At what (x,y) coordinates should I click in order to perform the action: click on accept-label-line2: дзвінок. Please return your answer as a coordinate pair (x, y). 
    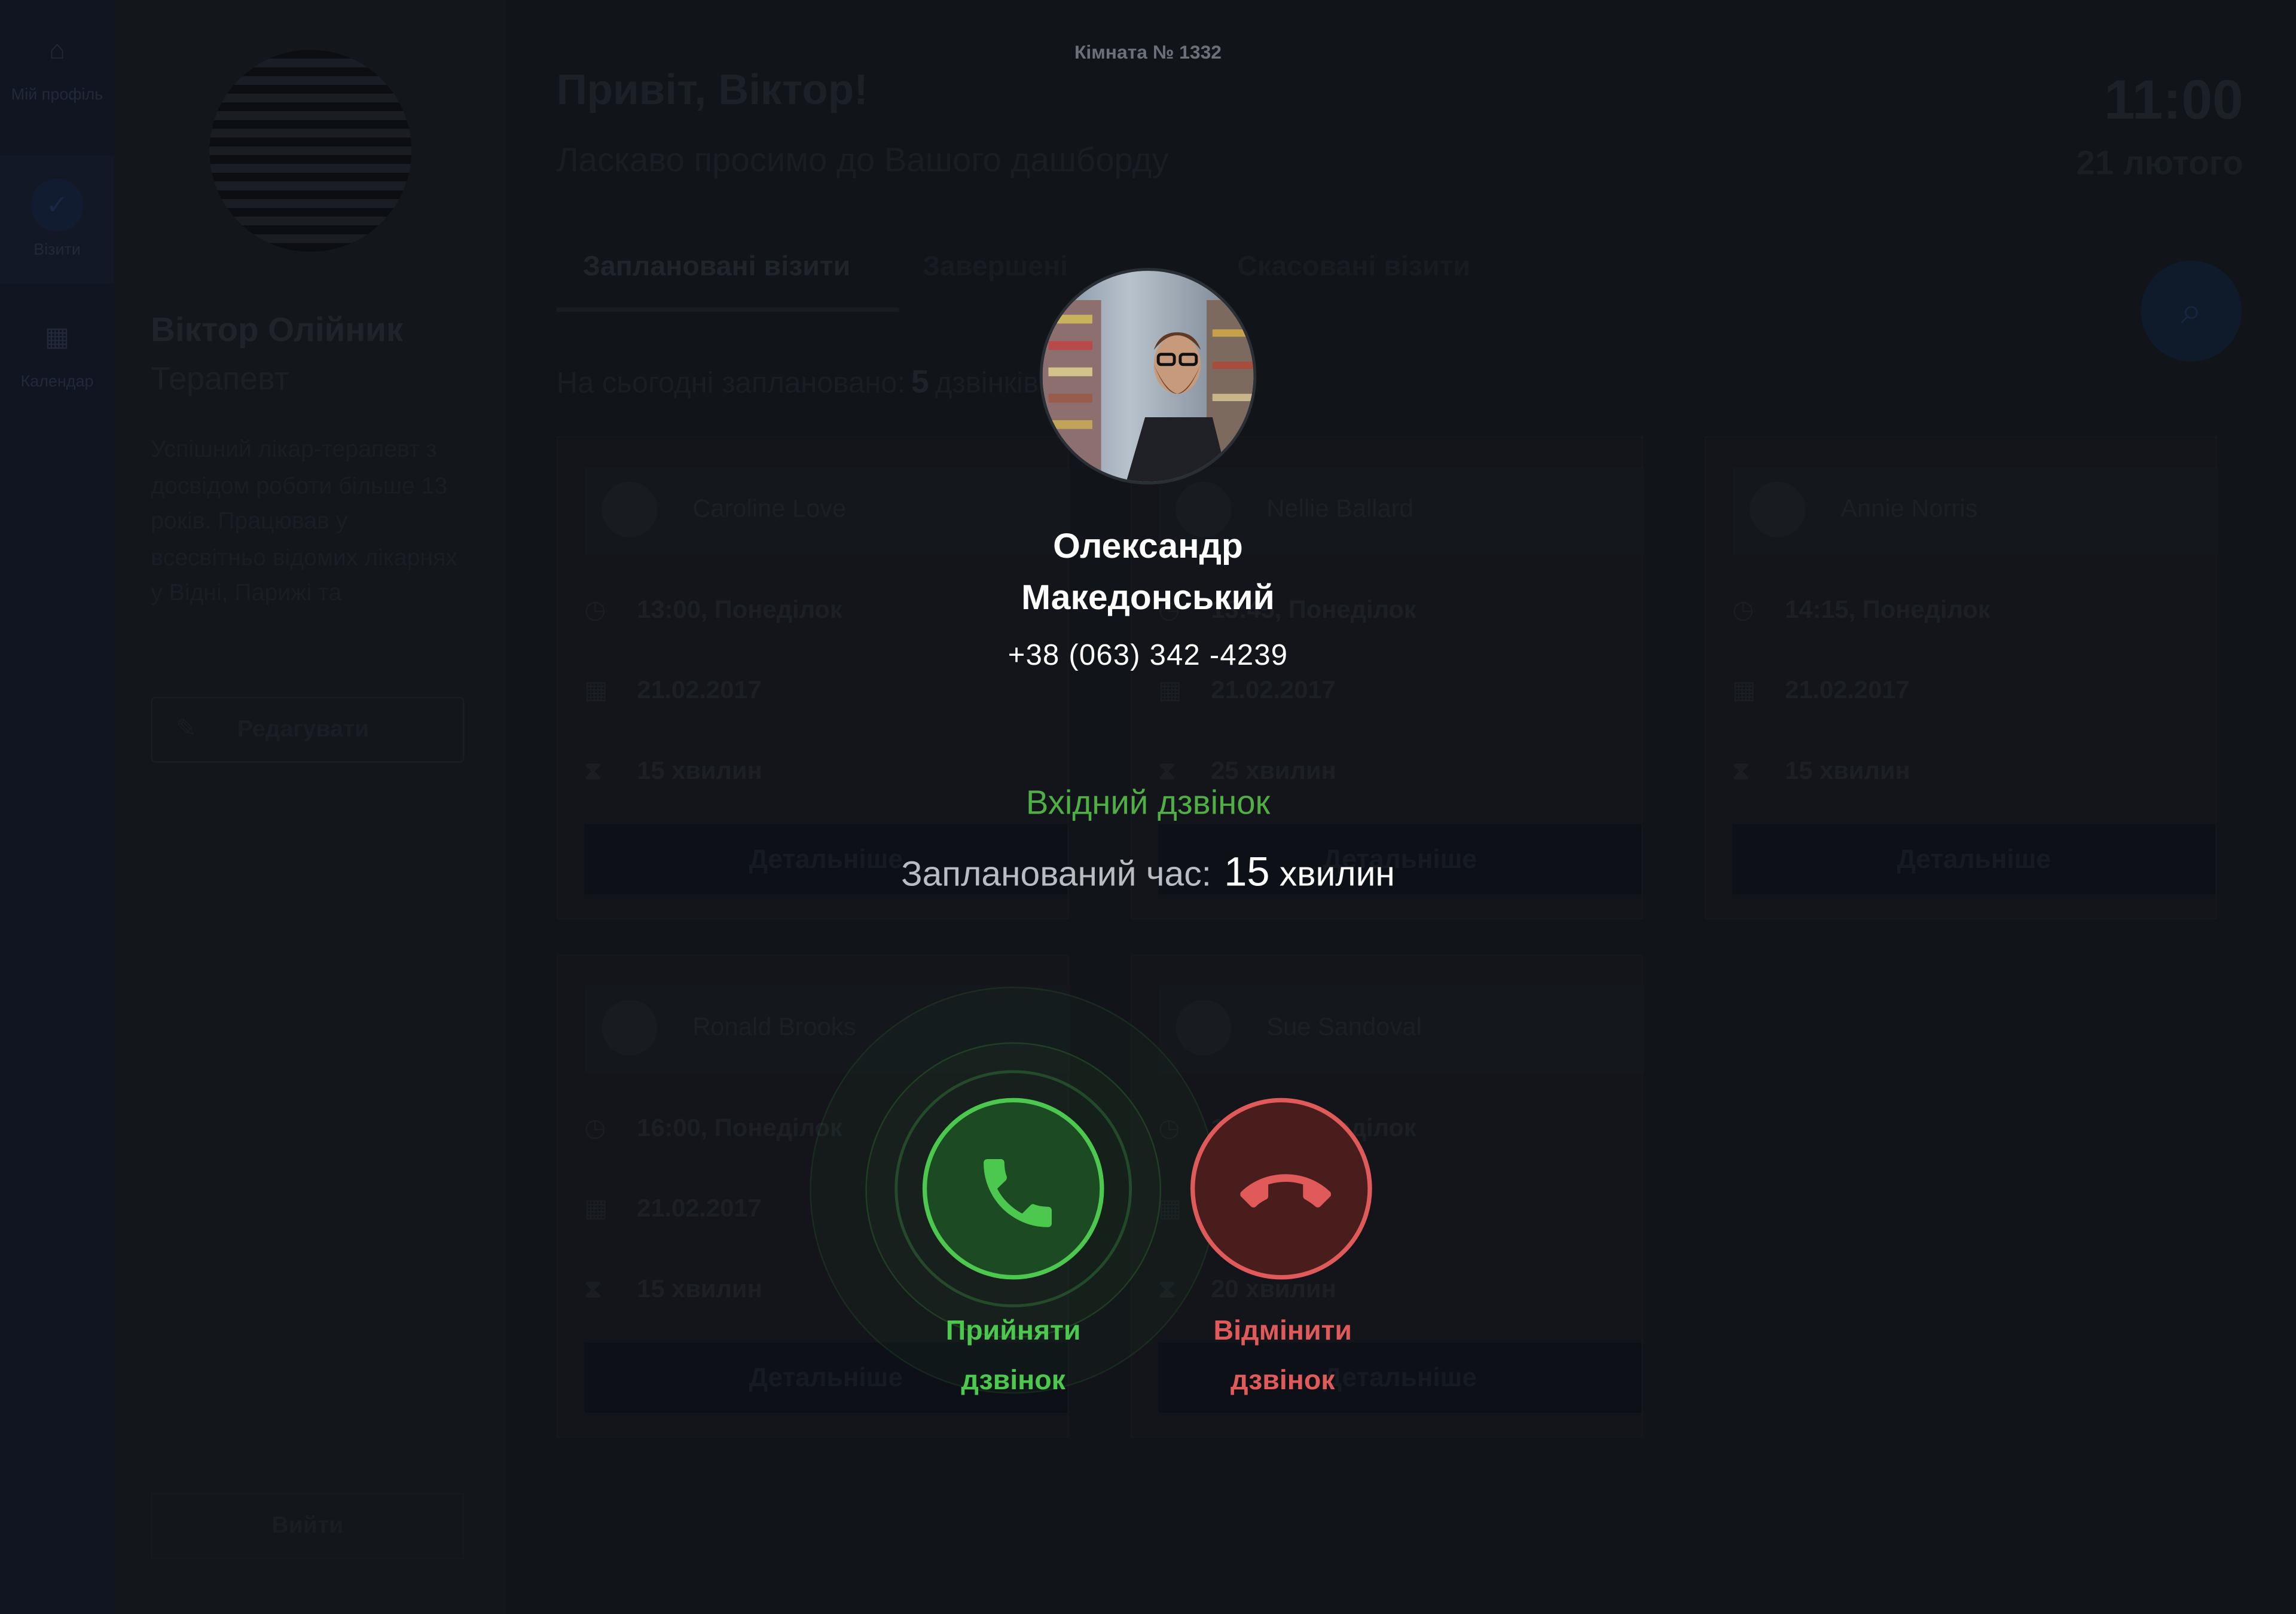
    Looking at the image, I should click on (1013, 1381).